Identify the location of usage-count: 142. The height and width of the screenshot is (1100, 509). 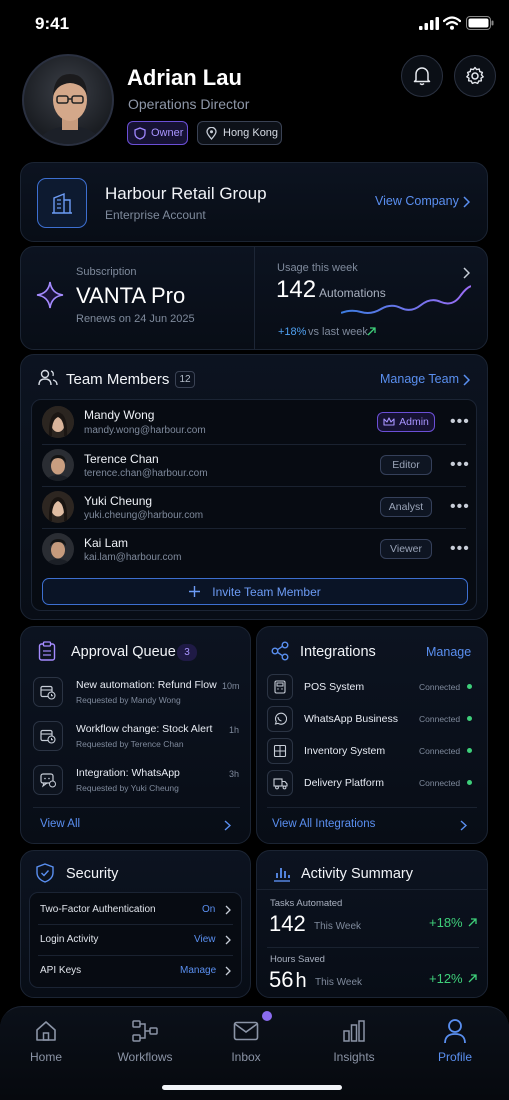
(296, 289).